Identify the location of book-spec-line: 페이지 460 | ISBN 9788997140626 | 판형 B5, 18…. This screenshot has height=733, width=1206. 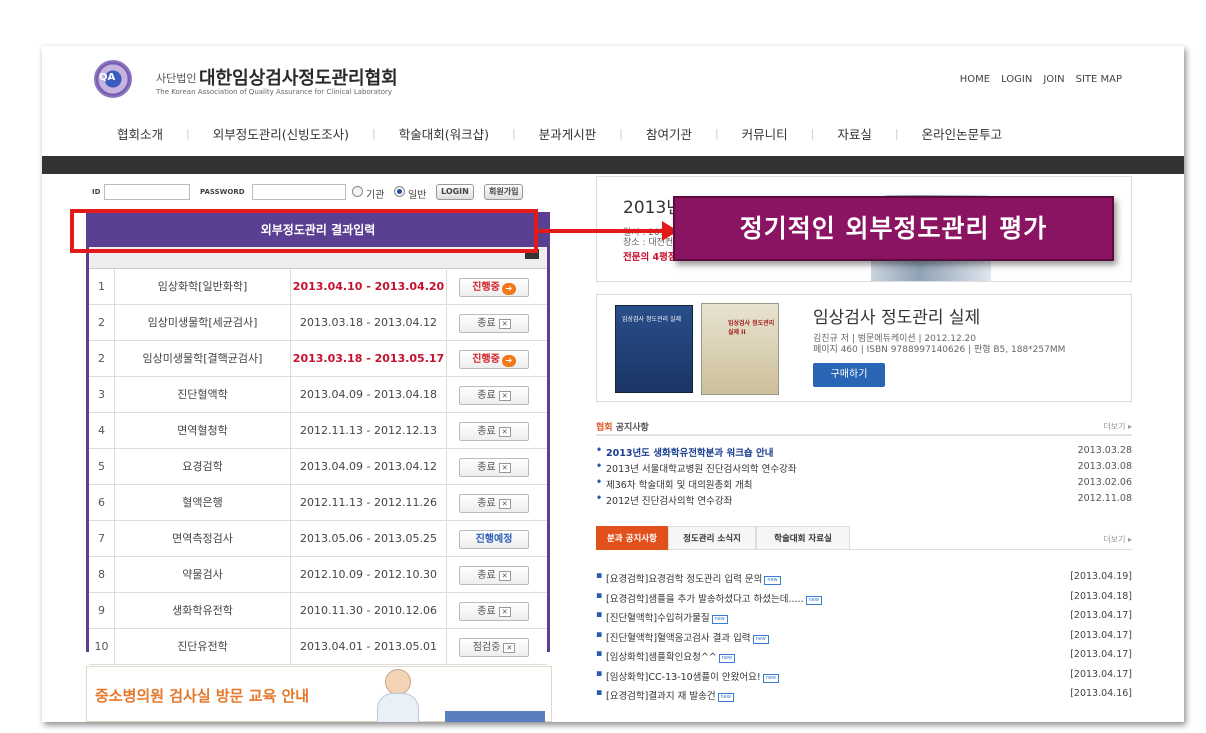
(939, 350).